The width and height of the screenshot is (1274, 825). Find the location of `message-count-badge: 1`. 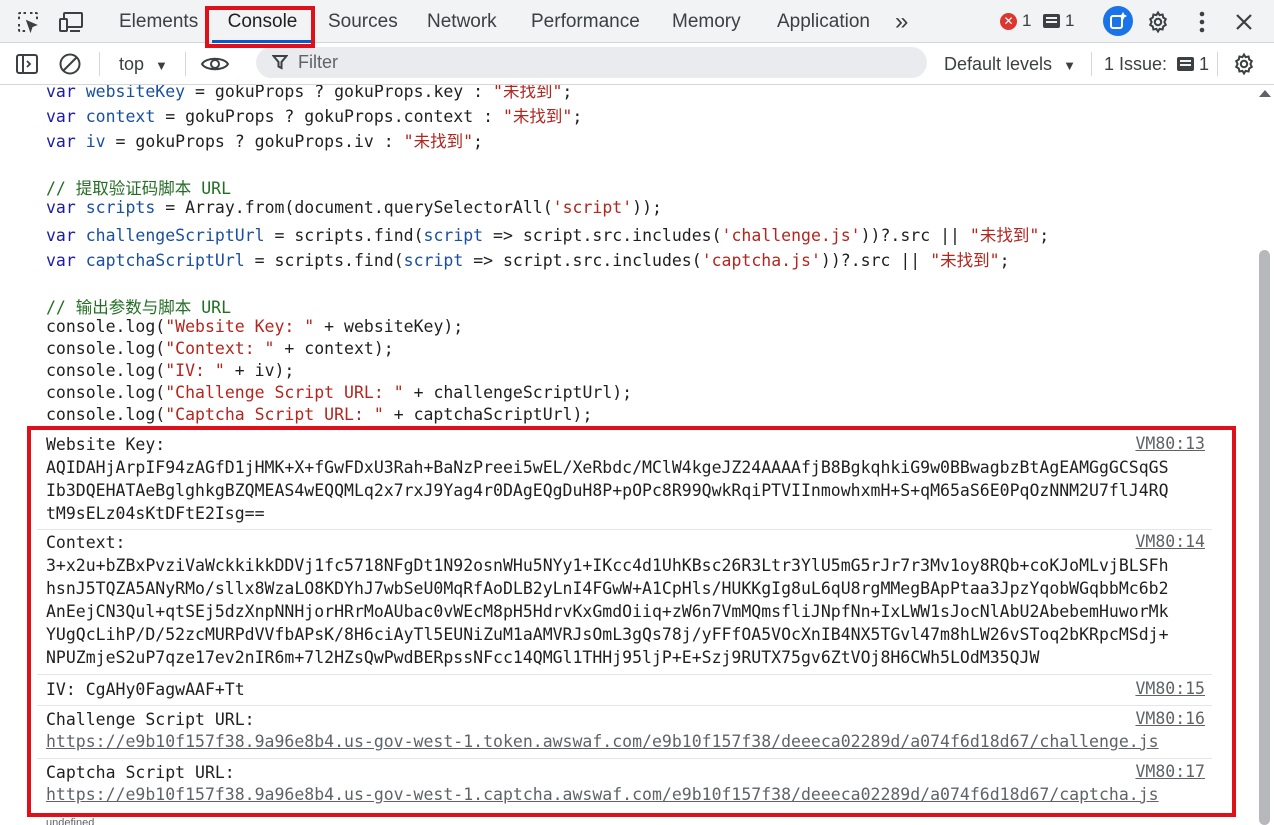

message-count-badge: 1 is located at coordinates (1058, 21).